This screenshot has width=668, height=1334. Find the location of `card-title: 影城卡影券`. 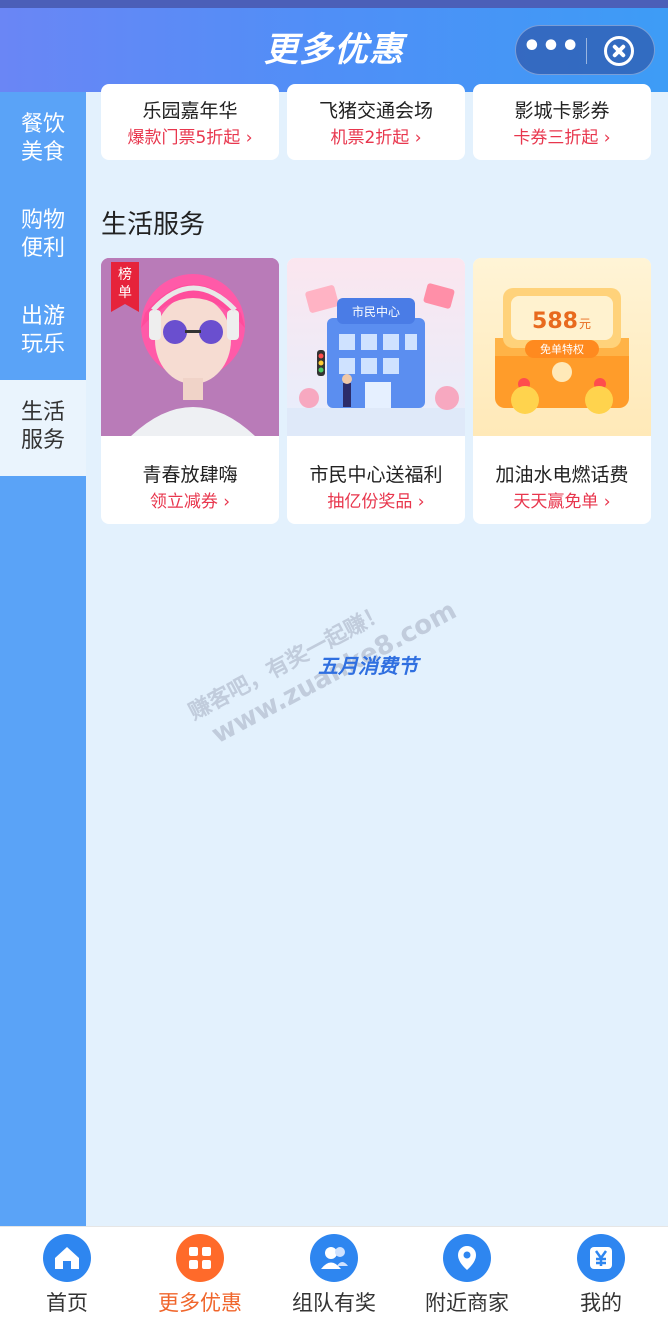

card-title: 影城卡影券 is located at coordinates (562, 111).